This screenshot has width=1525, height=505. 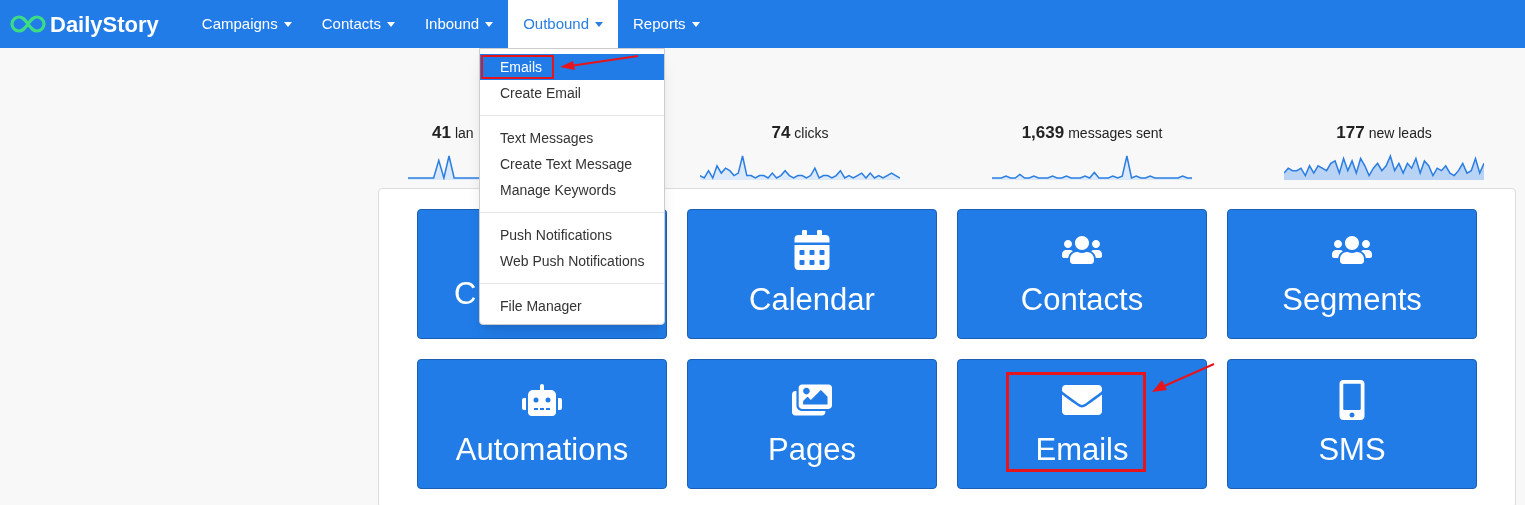 I want to click on menu-tile: Emails, so click(x=1082, y=423).